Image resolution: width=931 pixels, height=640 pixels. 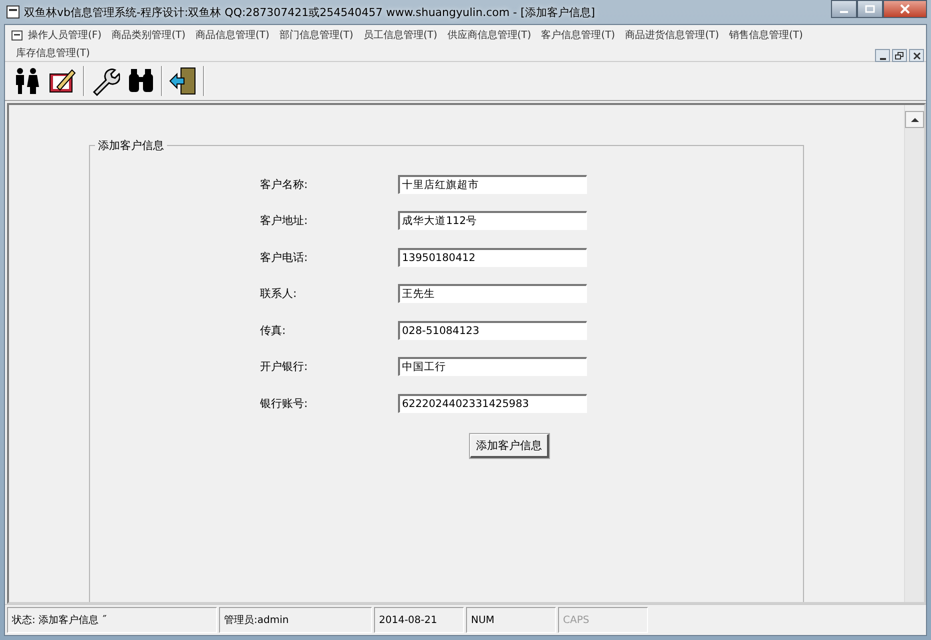 What do you see at coordinates (492, 403) in the screenshot?
I see `input-field: 6222024402331425983` at bounding box center [492, 403].